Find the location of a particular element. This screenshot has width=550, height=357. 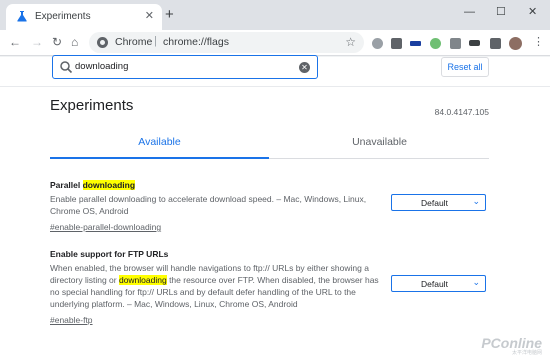

version-label: 84.0.4147.105 is located at coordinates (461, 112).